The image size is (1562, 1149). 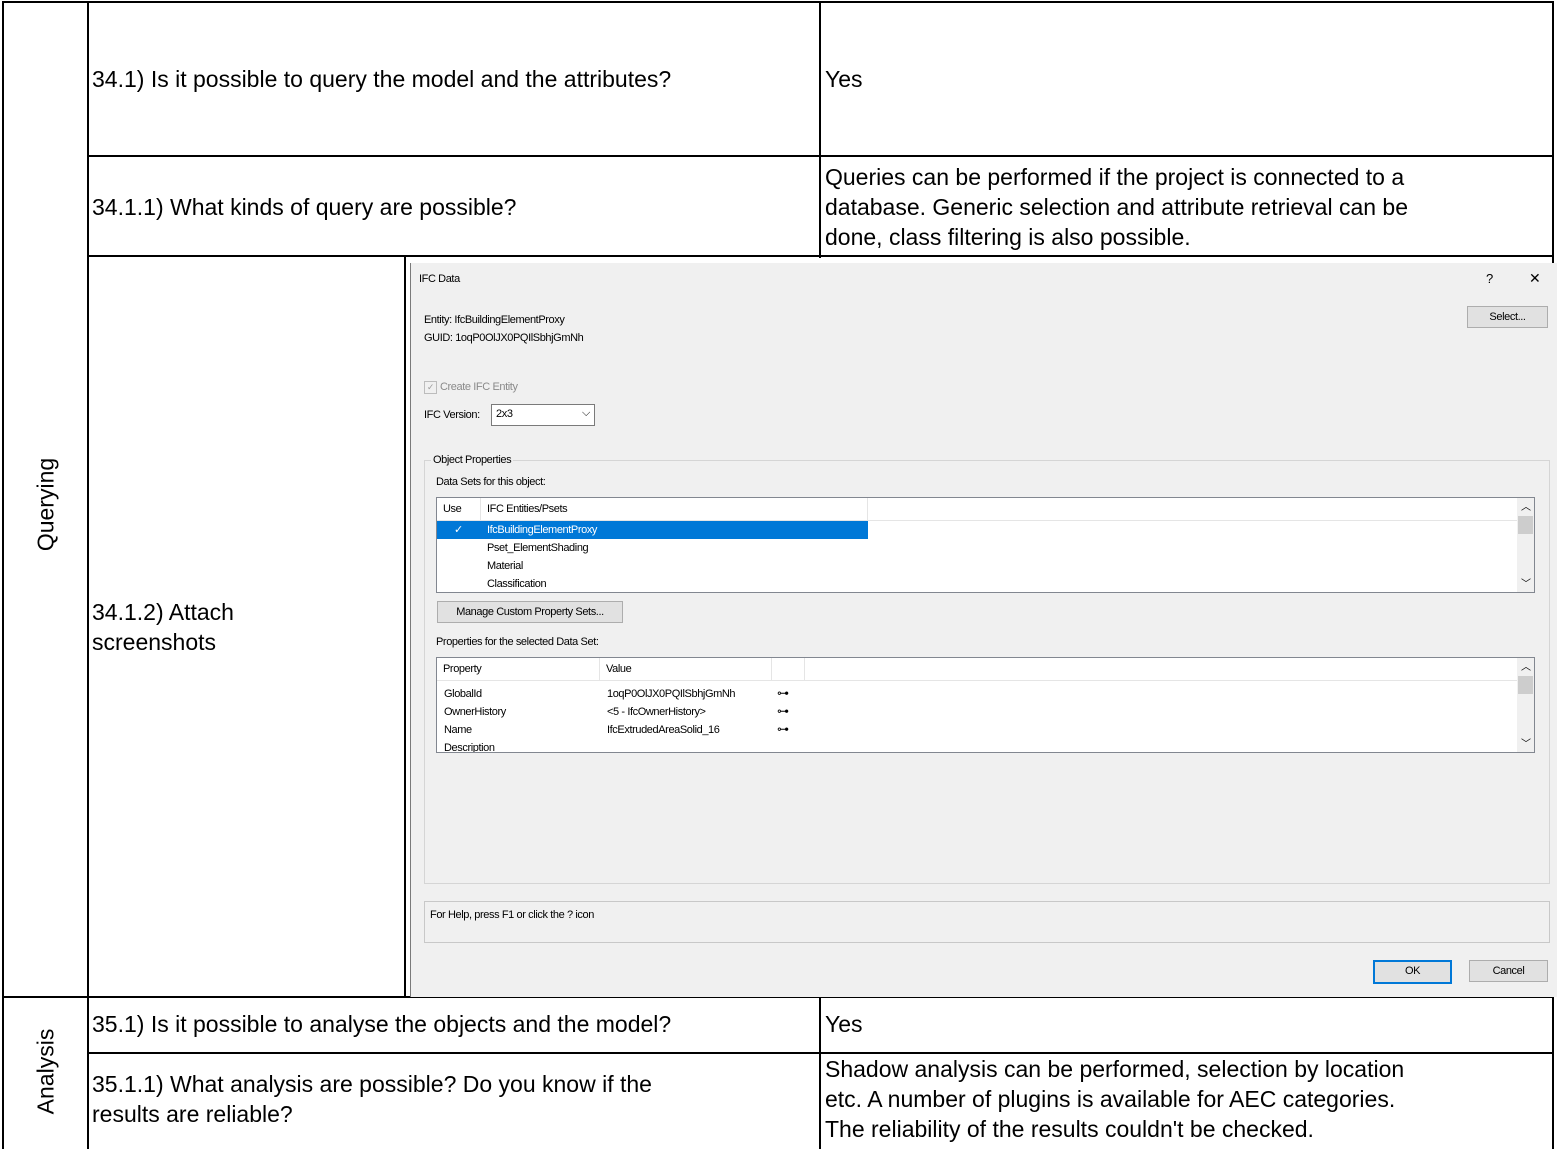 I want to click on answer-35-1: Yes, so click(x=844, y=1024).